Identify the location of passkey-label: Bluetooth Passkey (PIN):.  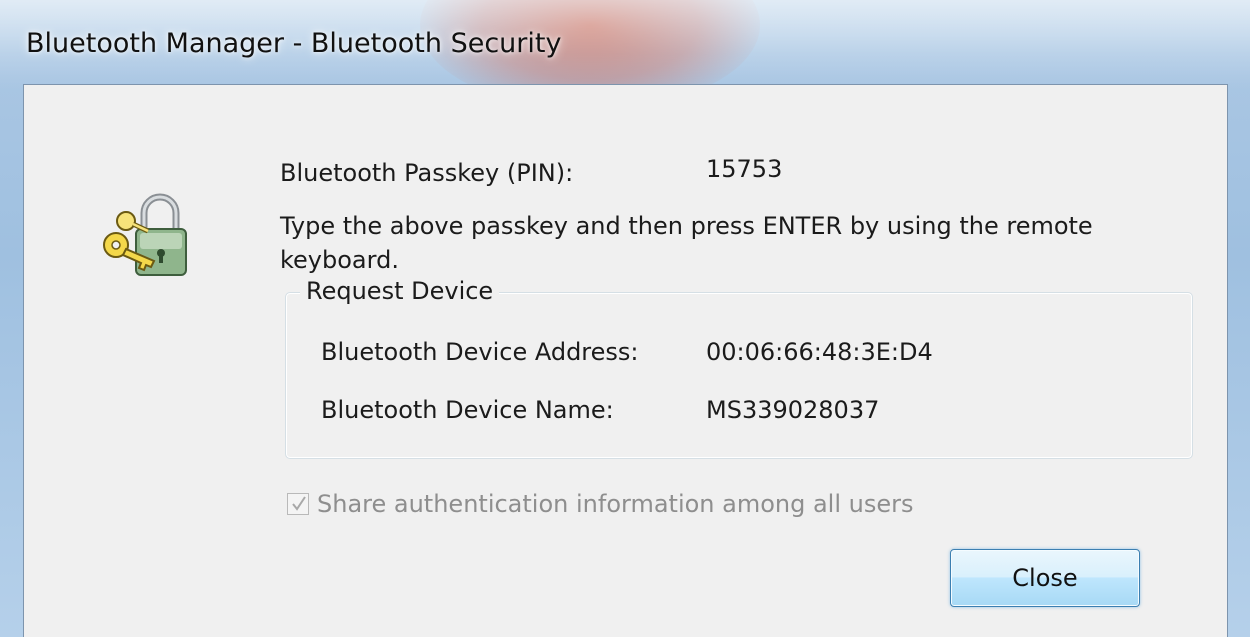
(427, 173).